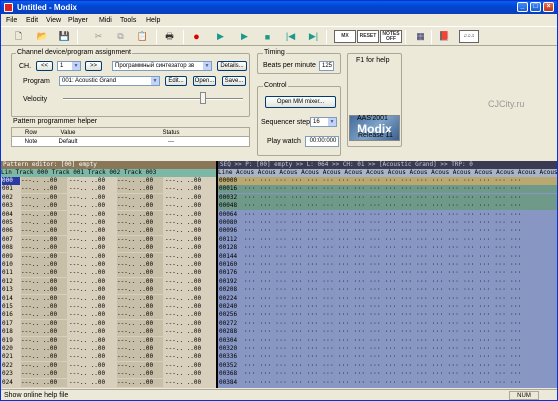 The image size is (558, 401). What do you see at coordinates (69, 66) in the screenshot?
I see `channel-select: 1 ▼` at bounding box center [69, 66].